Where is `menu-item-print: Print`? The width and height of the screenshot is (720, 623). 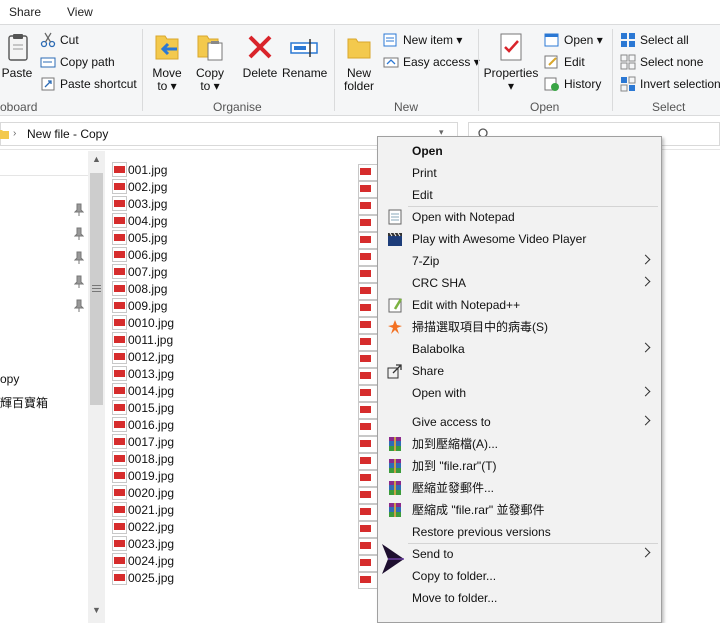 menu-item-print: Print is located at coordinates (519, 173).